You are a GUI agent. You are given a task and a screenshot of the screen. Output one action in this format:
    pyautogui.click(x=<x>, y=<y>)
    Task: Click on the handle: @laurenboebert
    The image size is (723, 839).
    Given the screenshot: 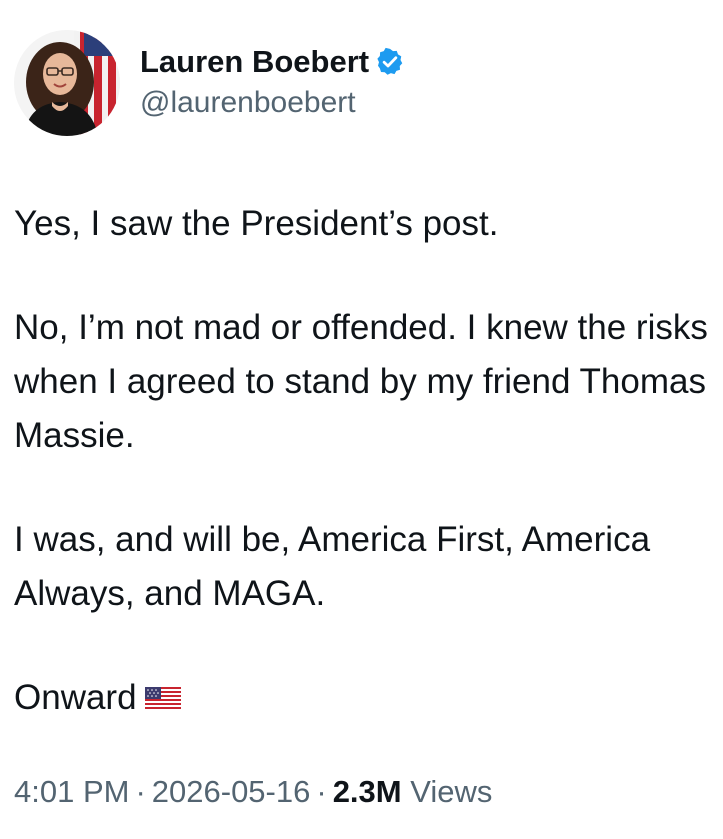 What is the action you would take?
    pyautogui.click(x=272, y=103)
    